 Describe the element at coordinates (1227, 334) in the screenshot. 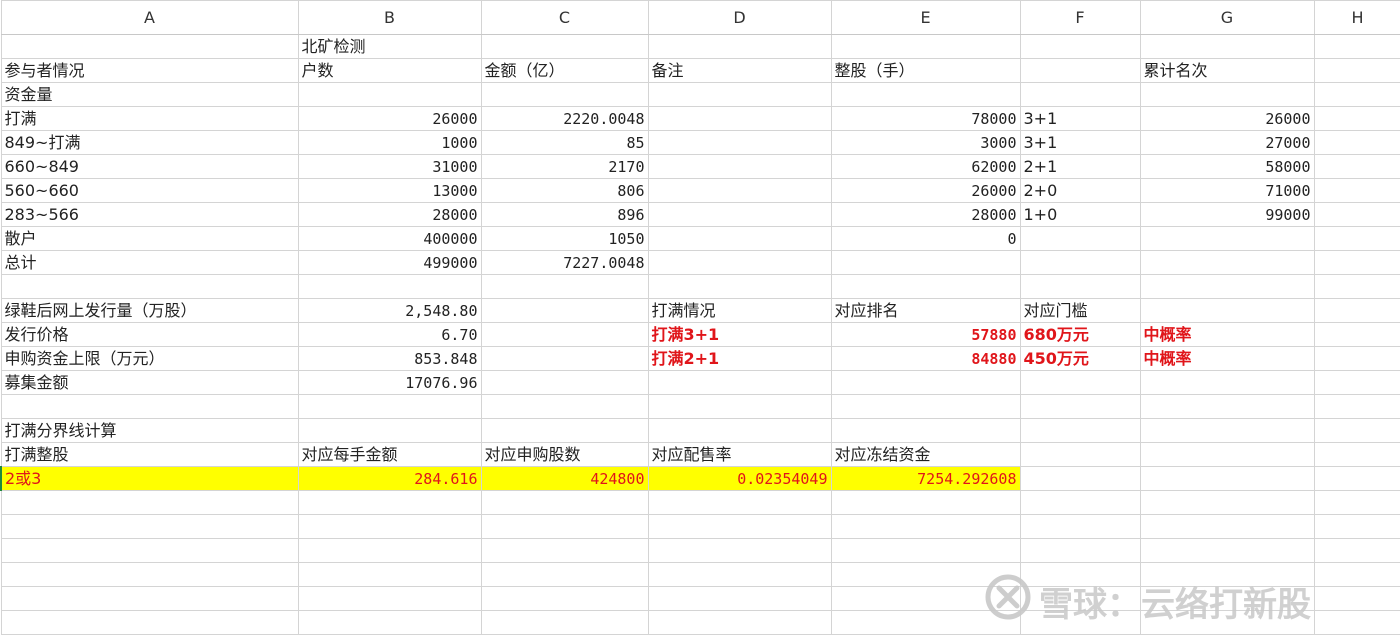

I see `cell: 中概率` at that location.